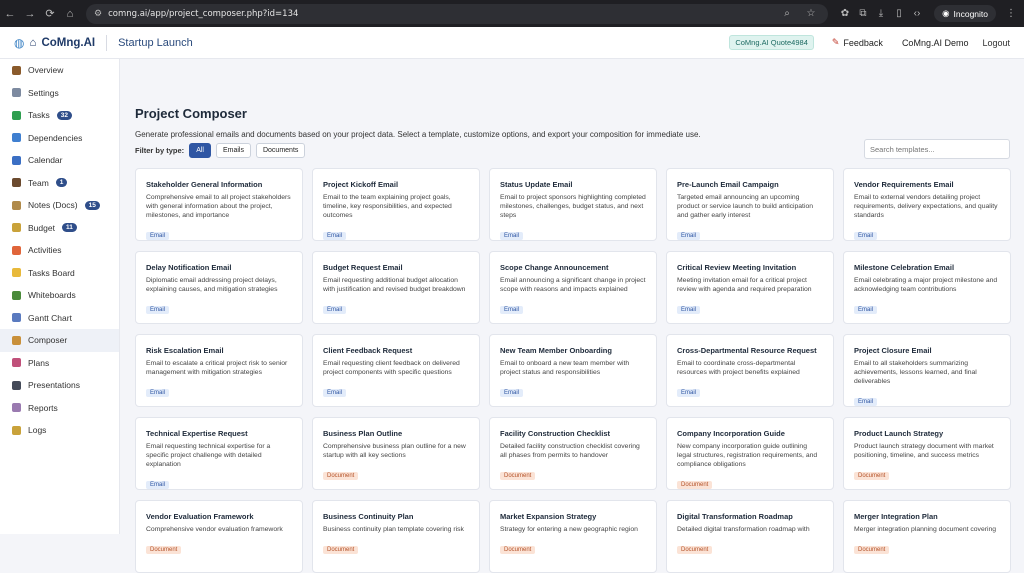  I want to click on fire-icon, so click(16, 250).